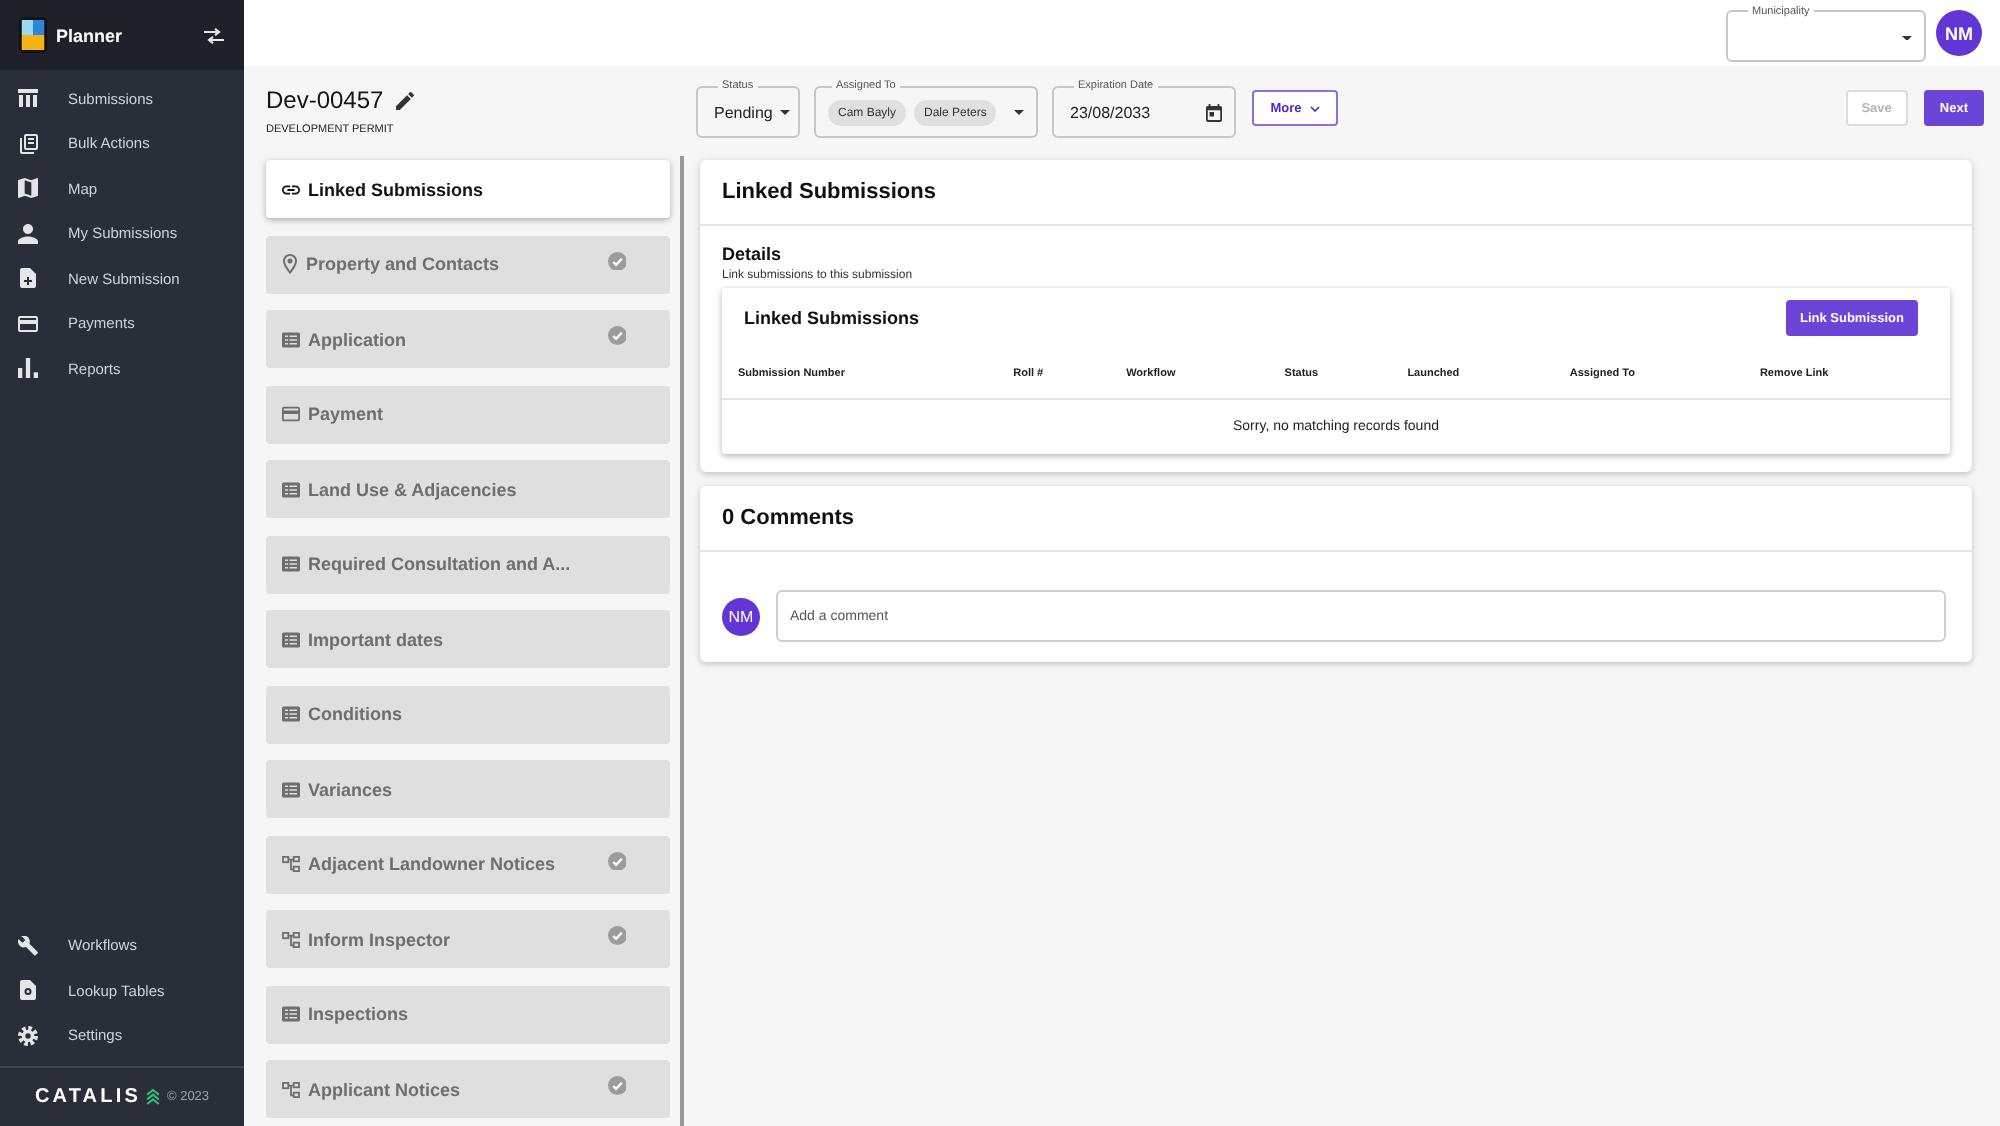  I want to click on section-tab: Land Use & Adjacencies, so click(468, 489).